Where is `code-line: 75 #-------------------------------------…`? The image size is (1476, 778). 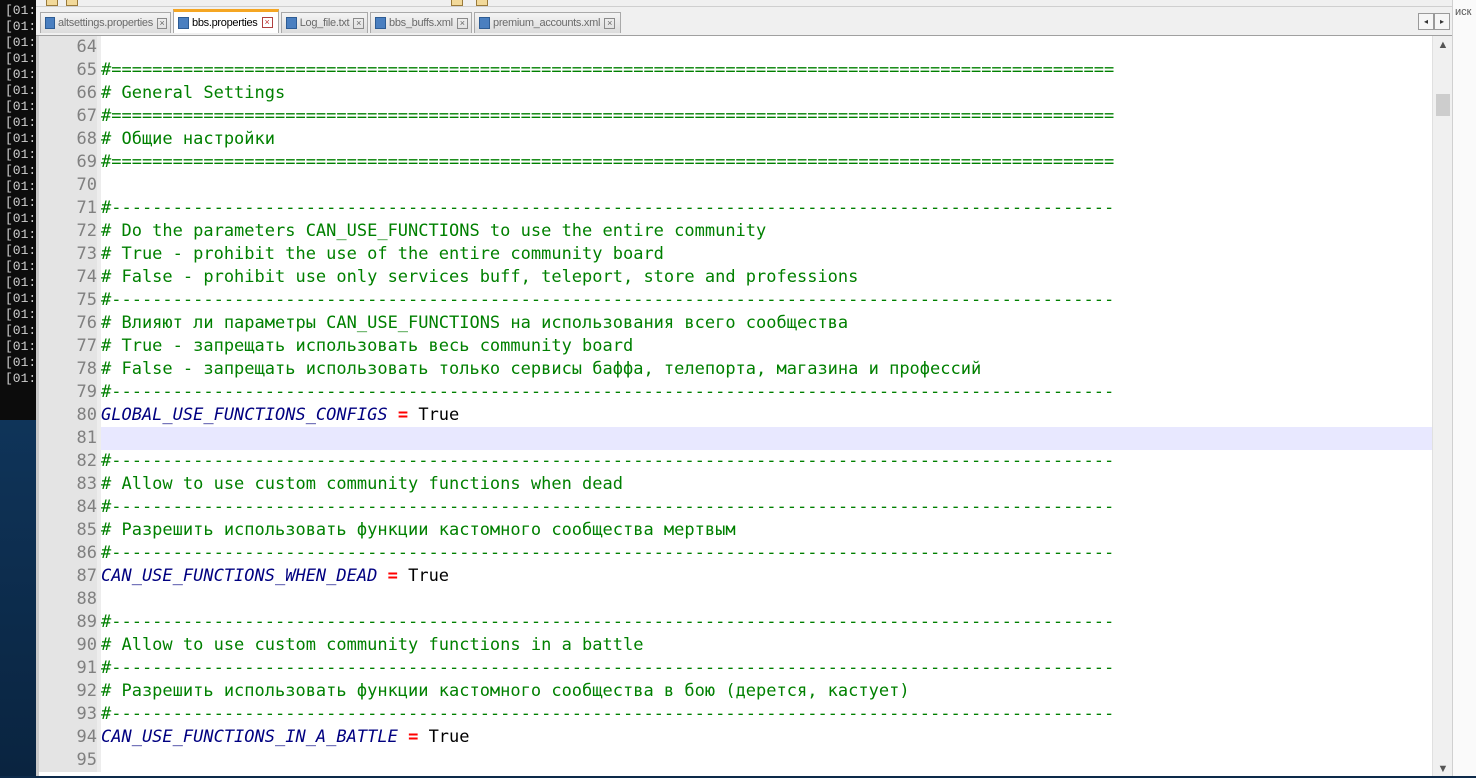
code-line: 75 #-------------------------------------… is located at coordinates (734, 300).